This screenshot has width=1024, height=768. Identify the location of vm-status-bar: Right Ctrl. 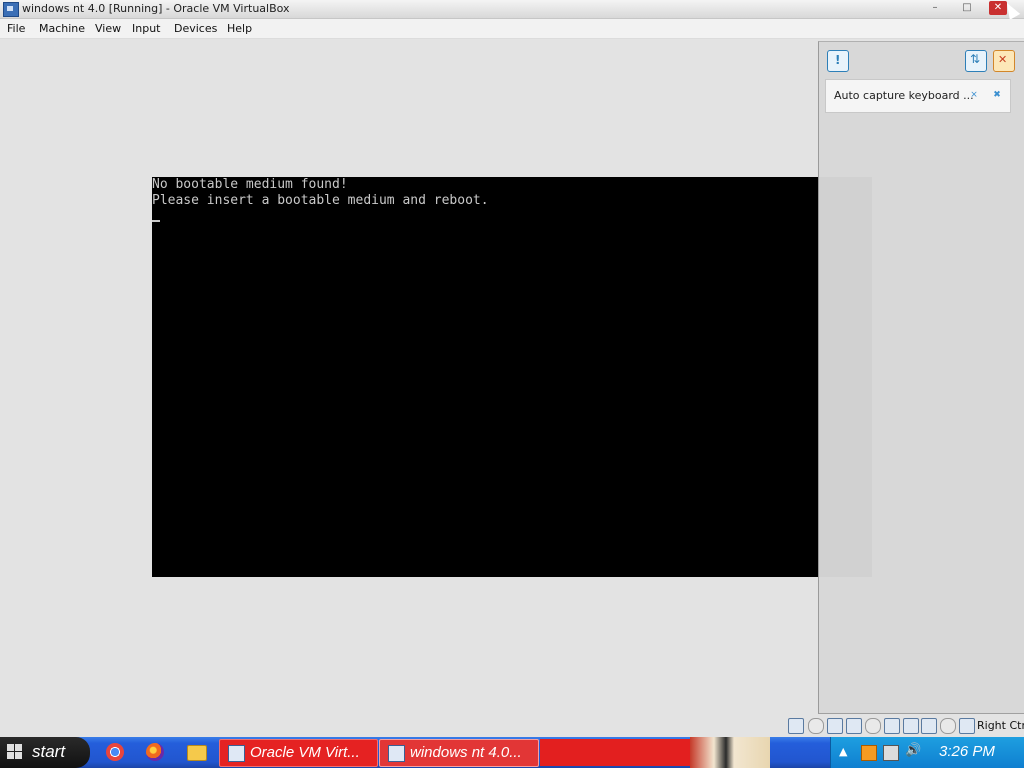
(903, 726).